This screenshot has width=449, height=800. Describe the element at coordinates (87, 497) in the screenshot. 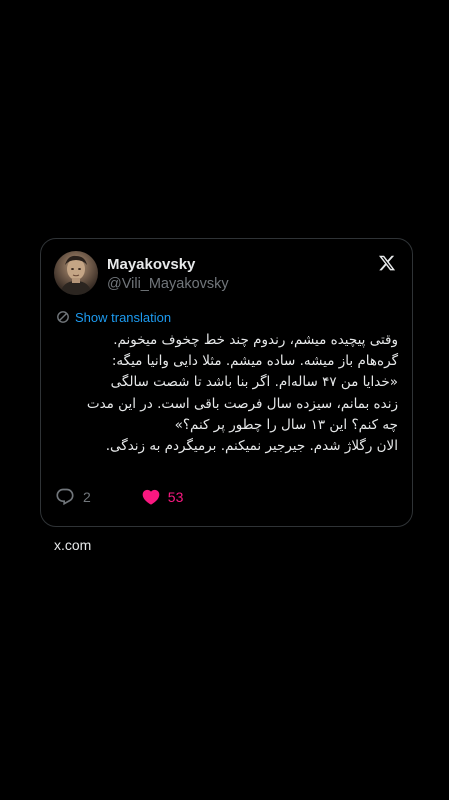

I see `reply-count: 2` at that location.